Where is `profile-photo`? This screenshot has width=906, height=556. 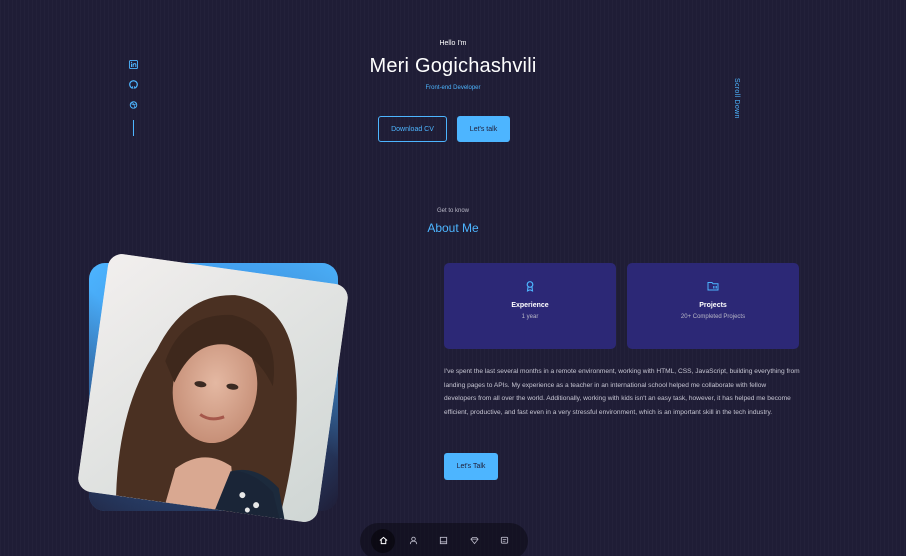
profile-photo is located at coordinates (213, 388).